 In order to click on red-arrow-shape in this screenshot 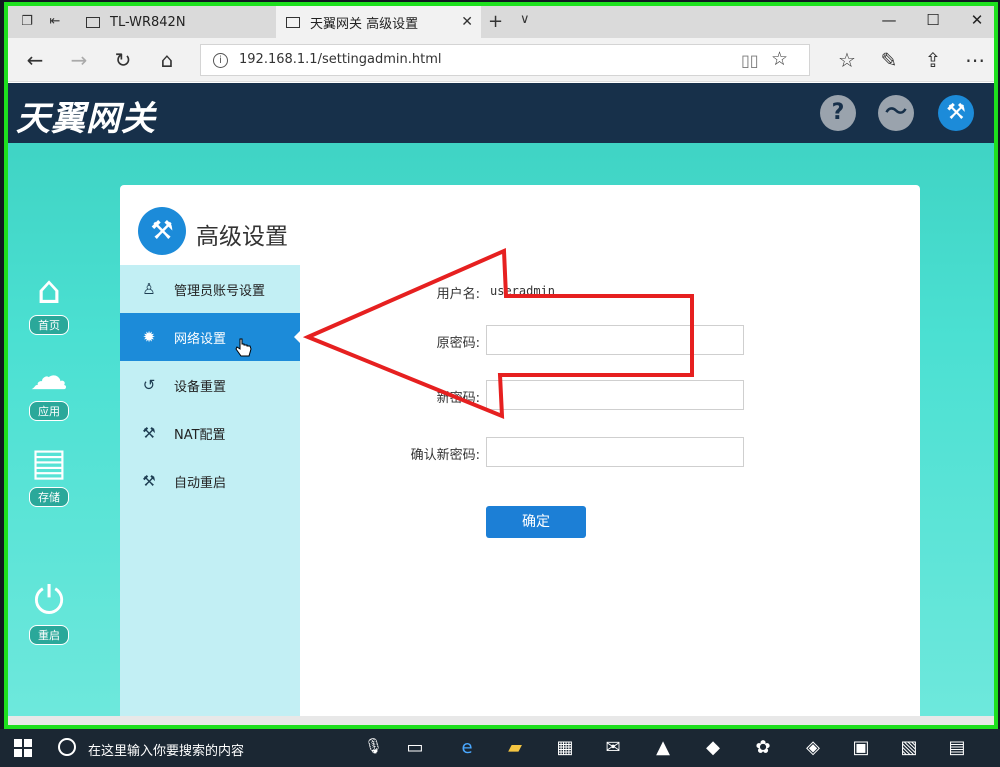, I will do `click(498, 333)`.